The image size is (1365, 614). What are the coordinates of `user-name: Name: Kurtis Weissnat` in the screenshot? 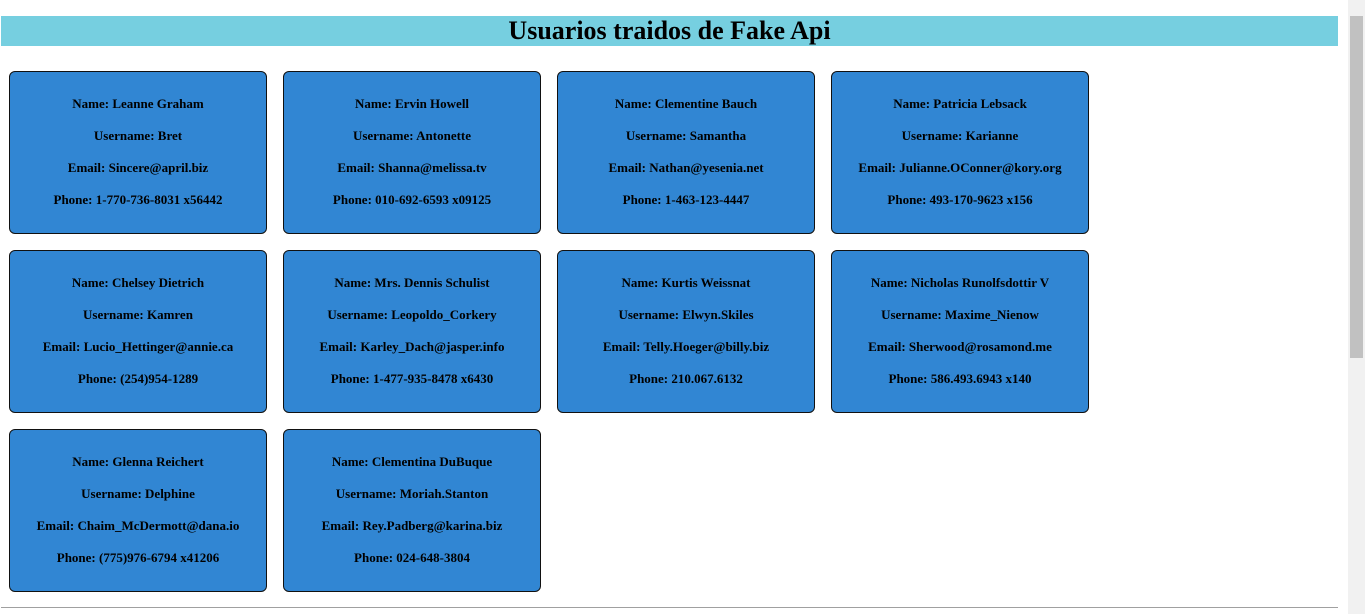 It's located at (686, 282).